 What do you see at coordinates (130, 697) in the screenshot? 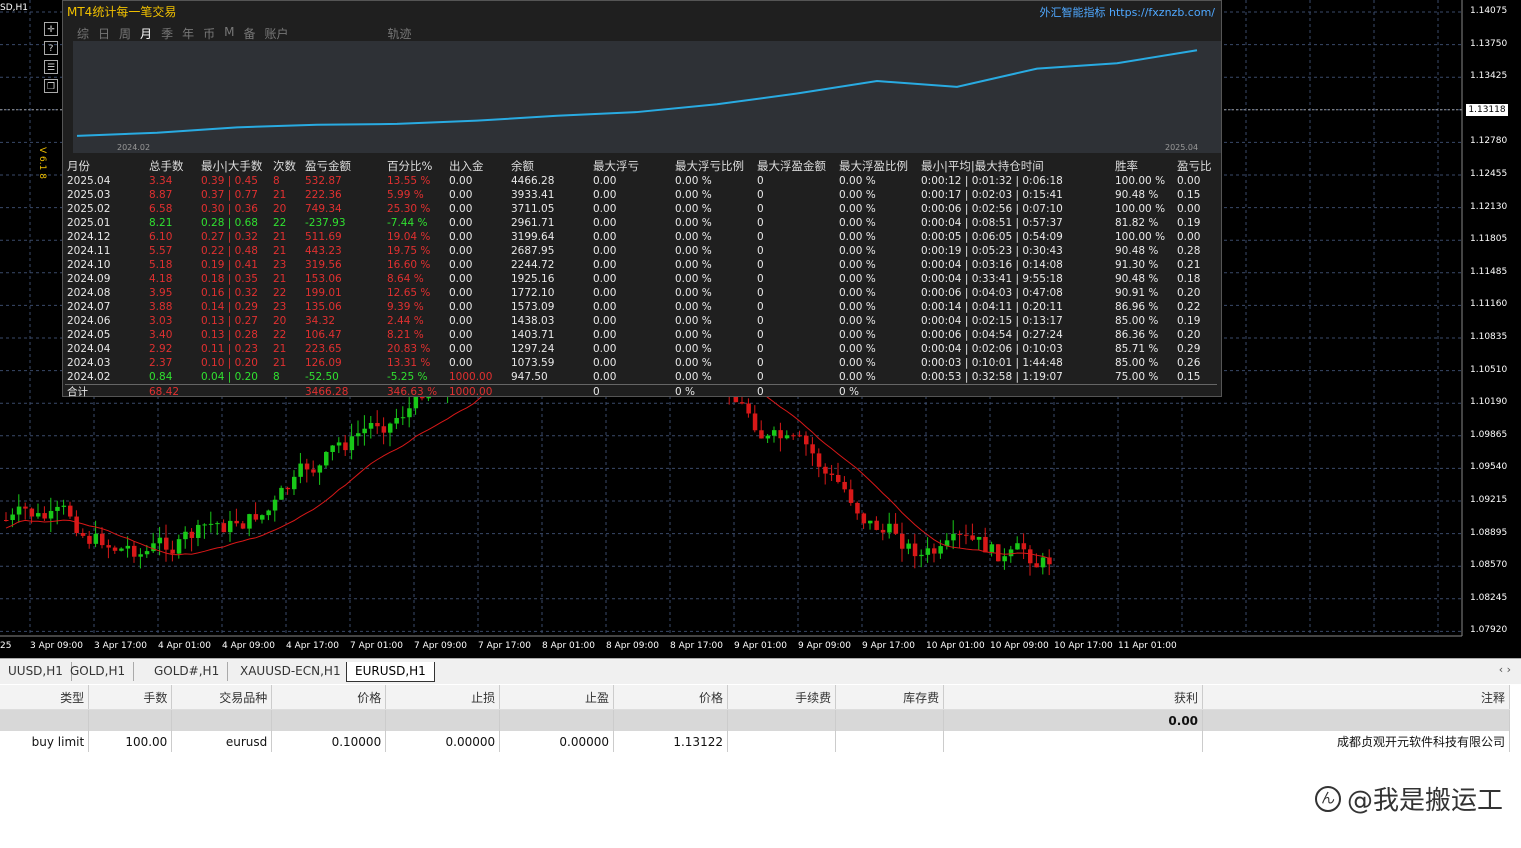
I see `order-header: 手数` at bounding box center [130, 697].